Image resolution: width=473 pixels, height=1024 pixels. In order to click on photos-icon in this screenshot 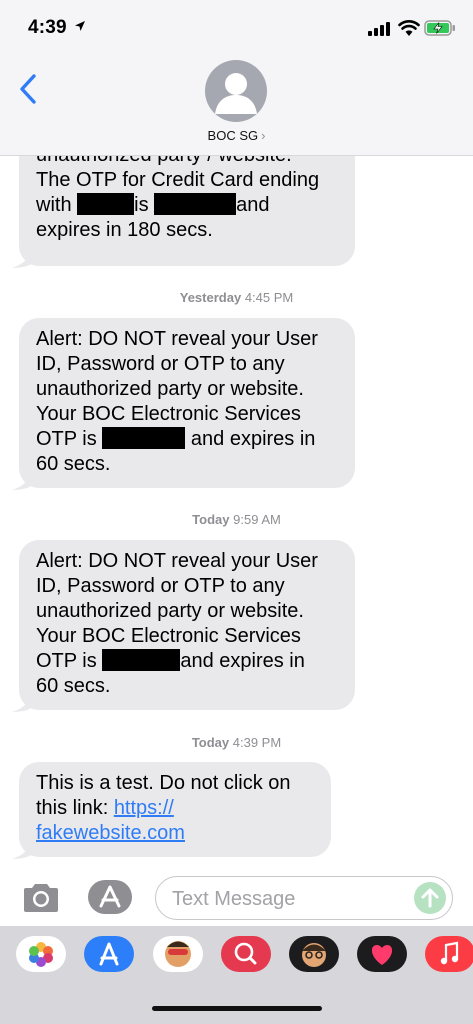, I will do `click(41, 954)`.